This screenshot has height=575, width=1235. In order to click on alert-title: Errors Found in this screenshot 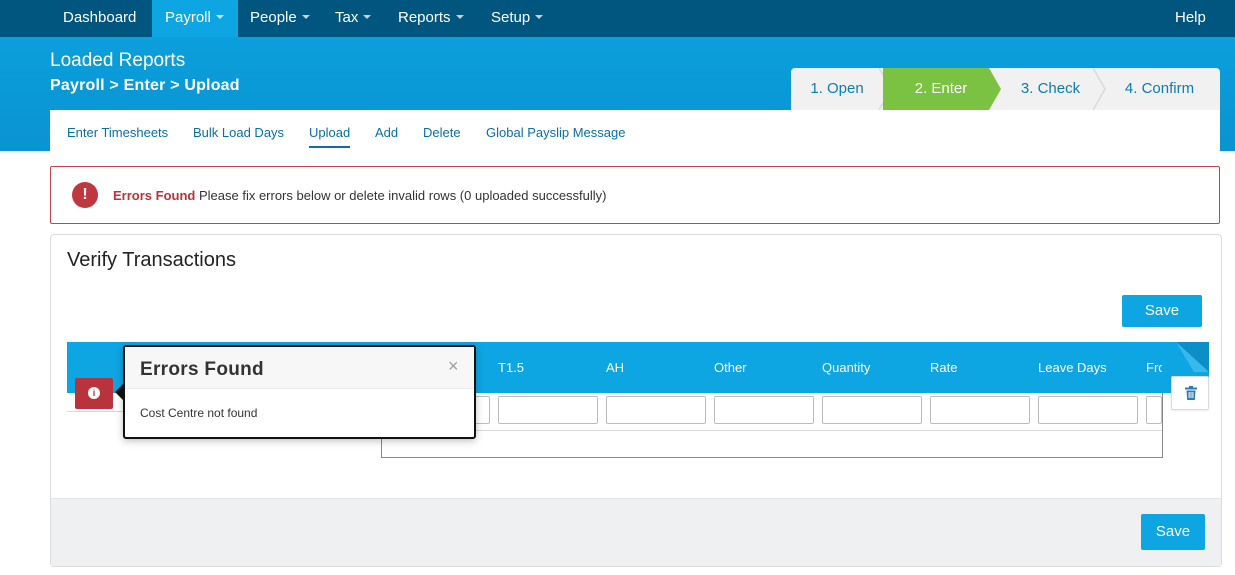, I will do `click(154, 195)`.